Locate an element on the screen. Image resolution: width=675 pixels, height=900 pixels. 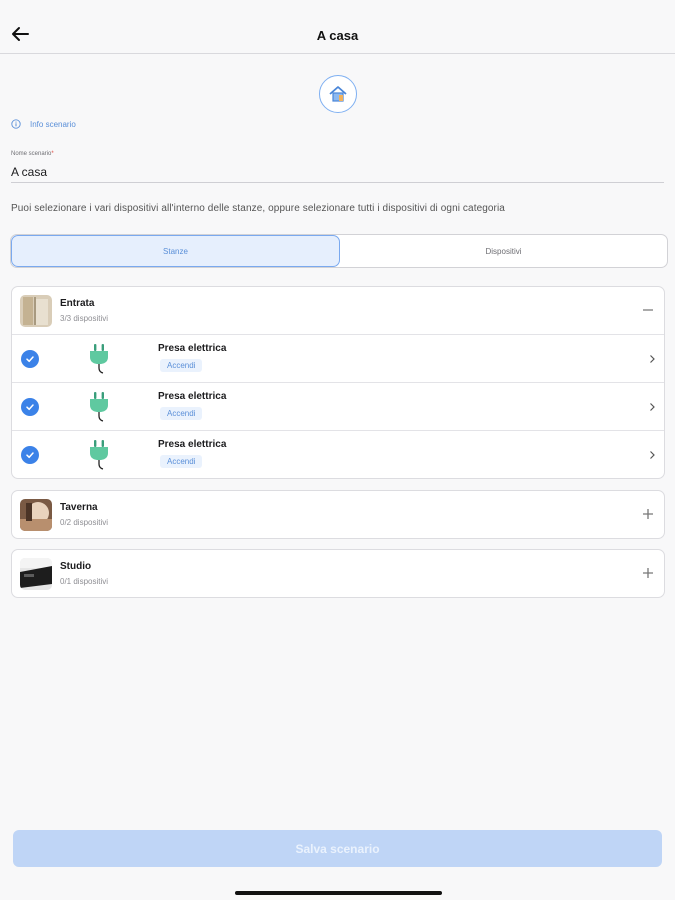
scenario-home-icon is located at coordinates (338, 94).